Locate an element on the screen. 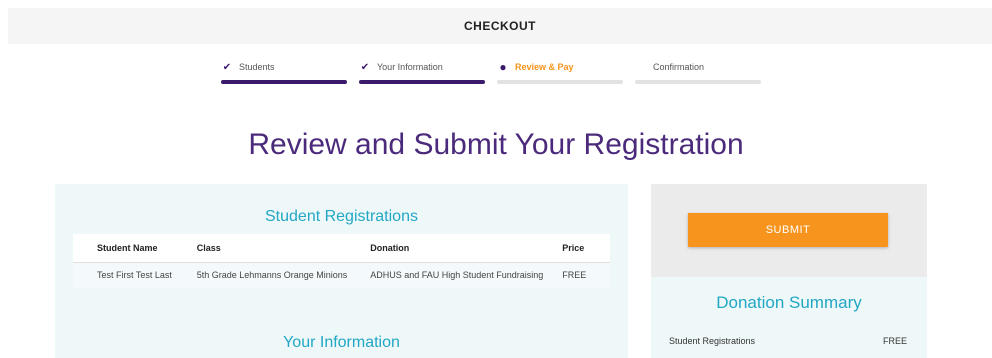 The width and height of the screenshot is (992, 358). step-label: Review & Pay is located at coordinates (544, 67).